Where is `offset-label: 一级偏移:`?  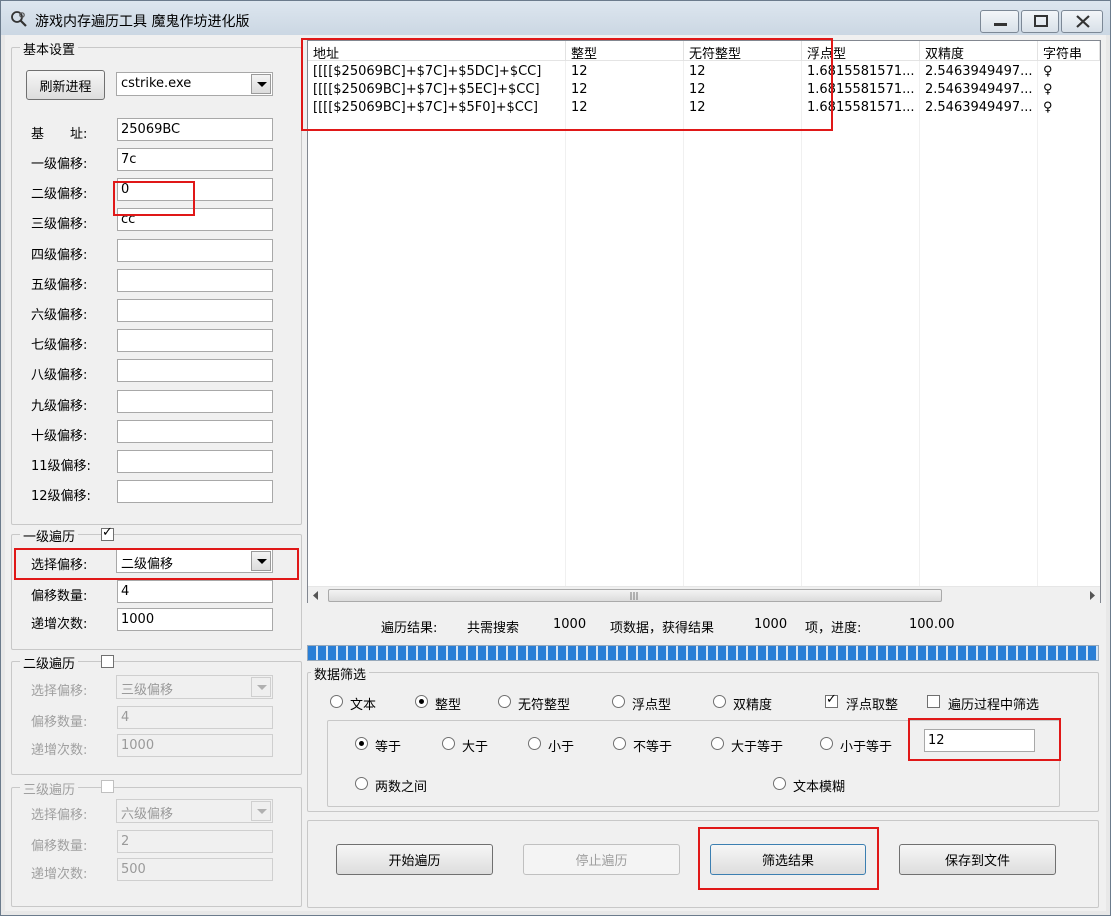
offset-label: 一级偏移: is located at coordinates (59, 164).